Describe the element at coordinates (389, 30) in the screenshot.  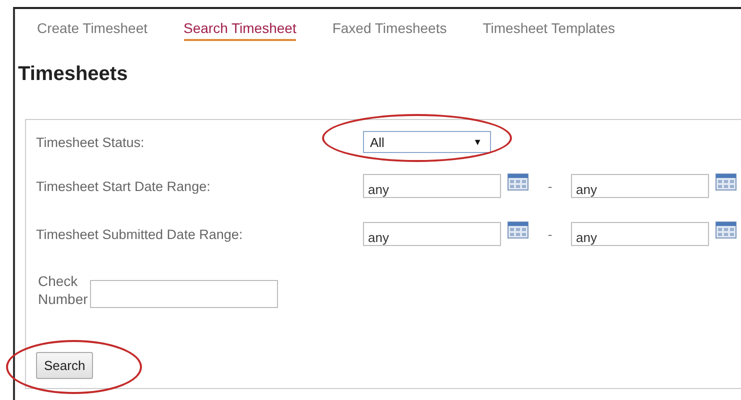
I see `tab: Faxed Timesheets` at that location.